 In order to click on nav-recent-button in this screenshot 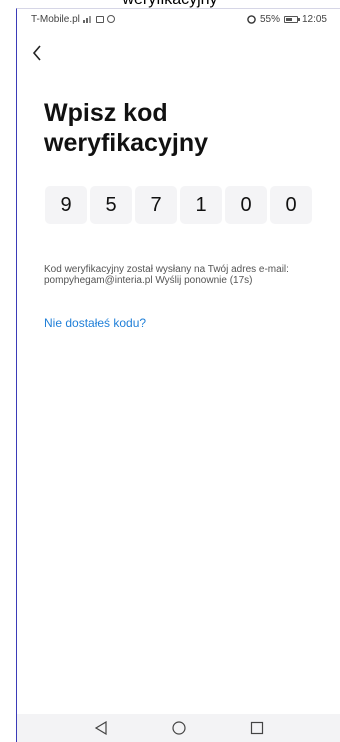, I will do `click(257, 728)`.